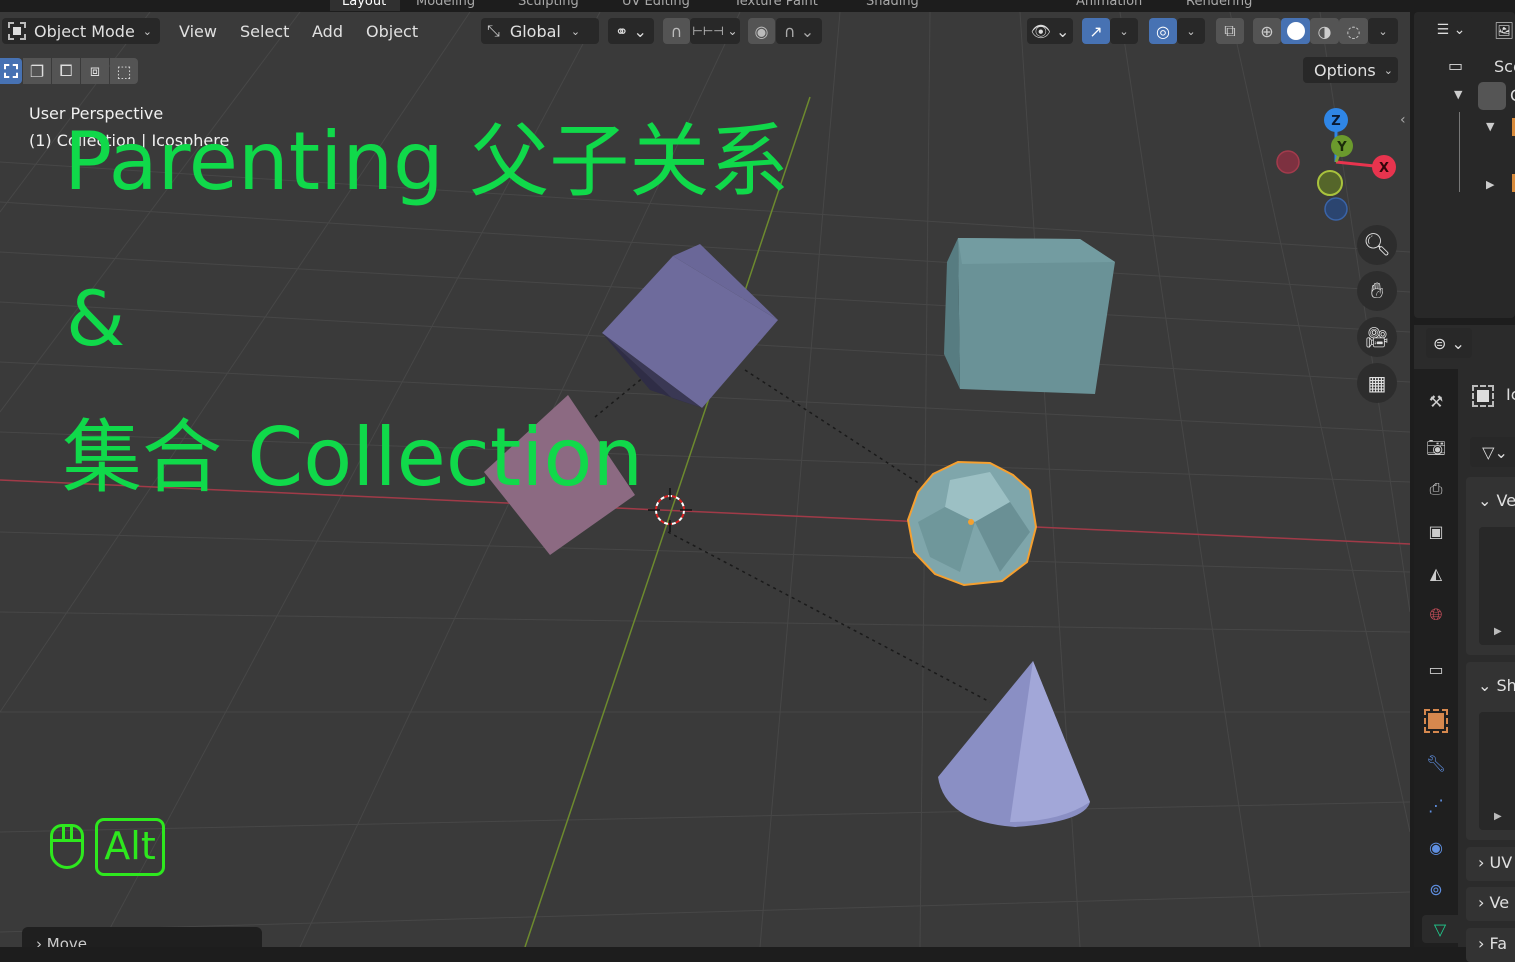 The height and width of the screenshot is (962, 1515). Describe the element at coordinates (1436, 763) in the screenshot. I see `tab-modifiers: 🔧︎` at that location.